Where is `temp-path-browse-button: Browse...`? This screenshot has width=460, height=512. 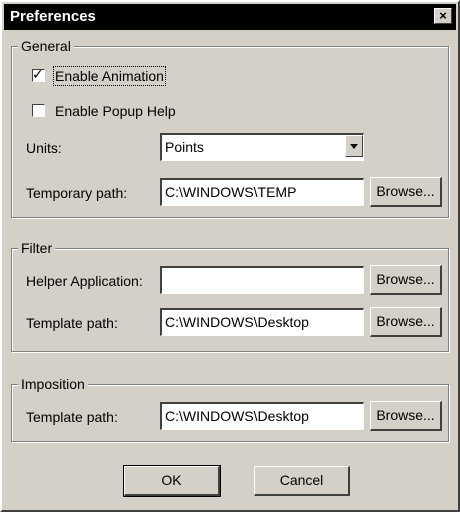
temp-path-browse-button: Browse... is located at coordinates (406, 192).